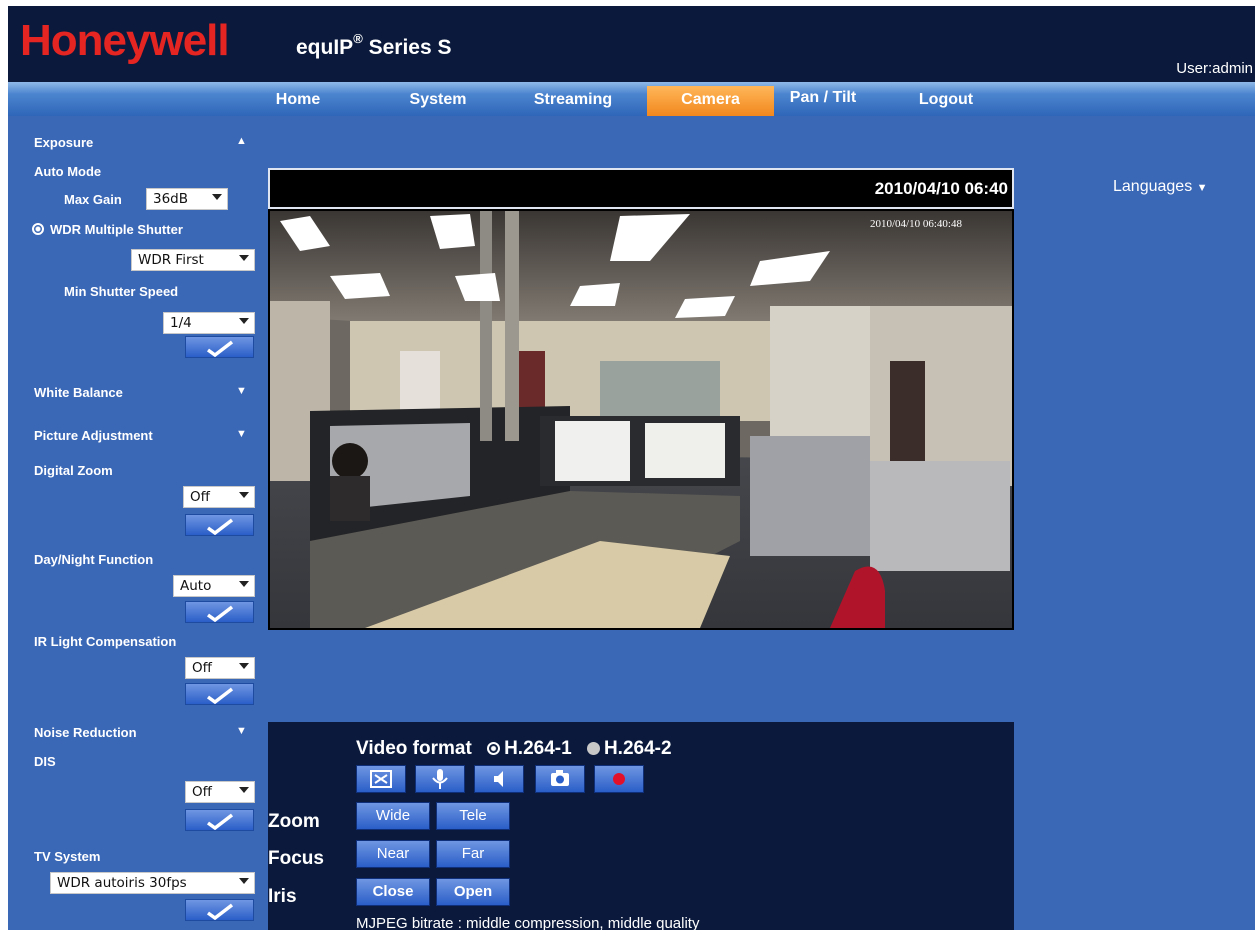 The width and height of the screenshot is (1255, 930). What do you see at coordinates (241, 141) in the screenshot?
I see `collapse-up-icon: ▲` at bounding box center [241, 141].